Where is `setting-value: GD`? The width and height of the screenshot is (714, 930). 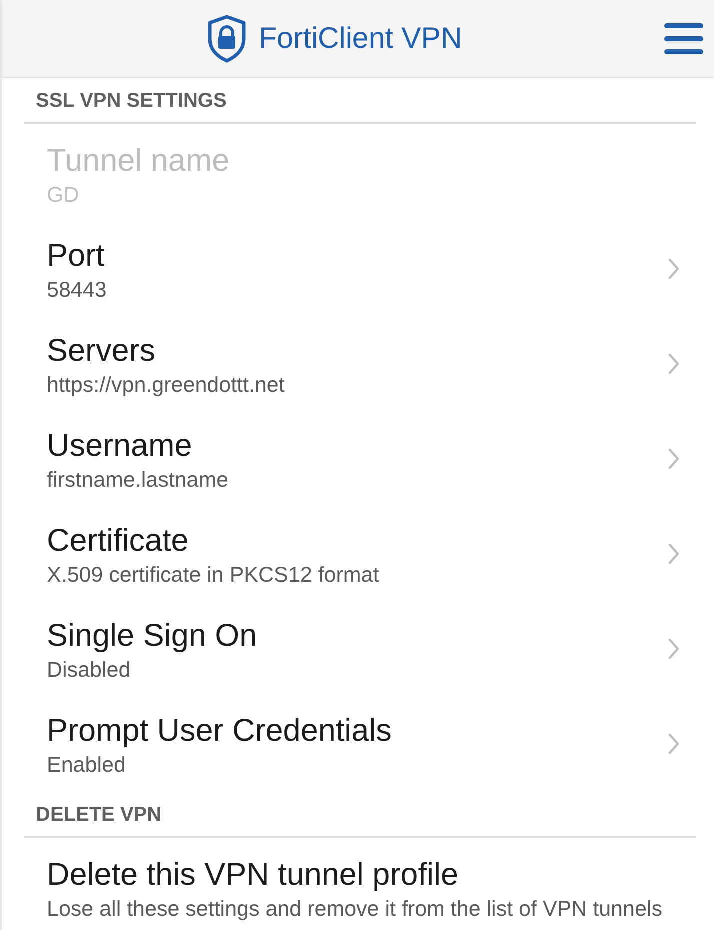 setting-value: GD is located at coordinates (63, 195).